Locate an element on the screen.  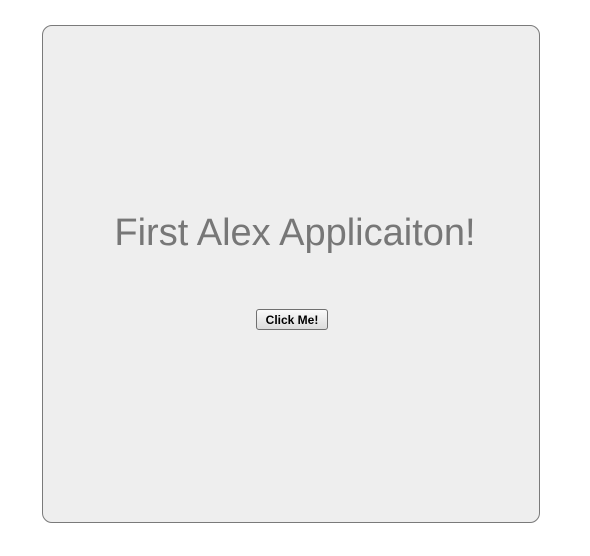
app-title: First Alex Applicaiton! is located at coordinates (295, 233).